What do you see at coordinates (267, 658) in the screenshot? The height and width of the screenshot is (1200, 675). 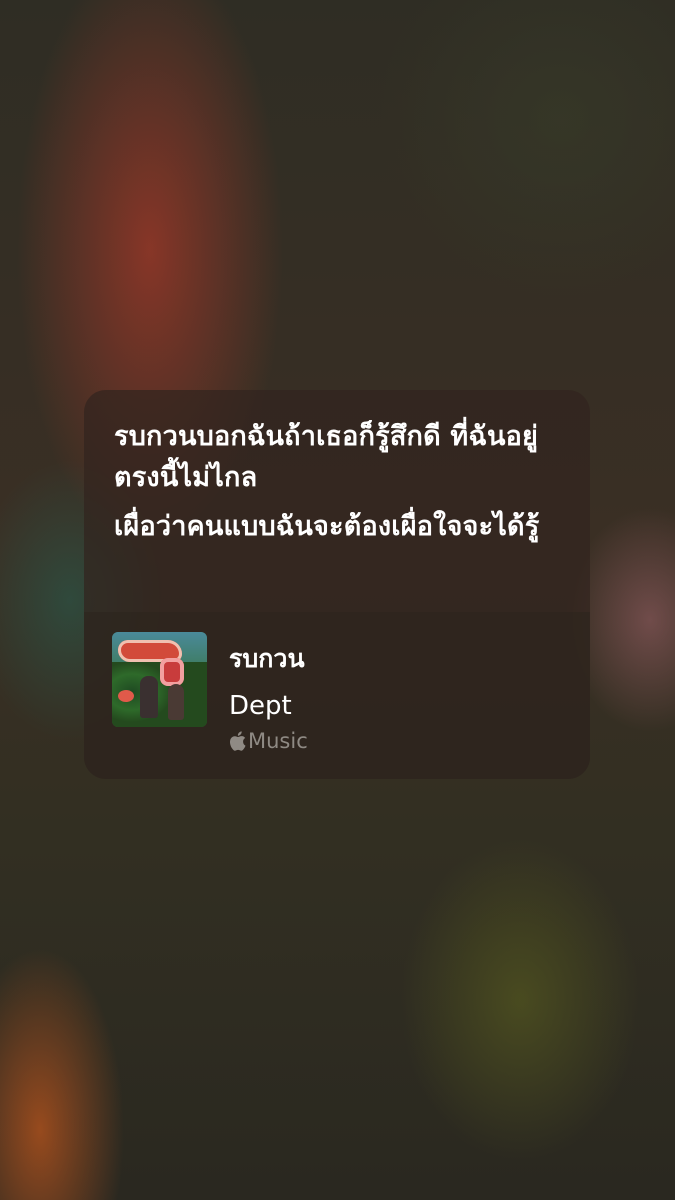 I see `song-title: รบกวน` at bounding box center [267, 658].